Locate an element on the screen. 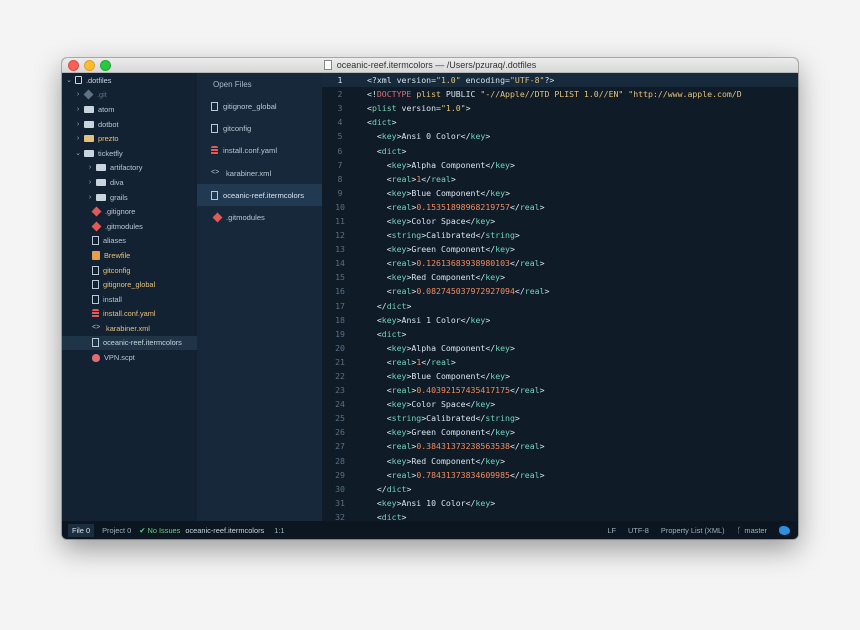 The height and width of the screenshot is (630, 860). tree-item: › diva is located at coordinates (129, 182).